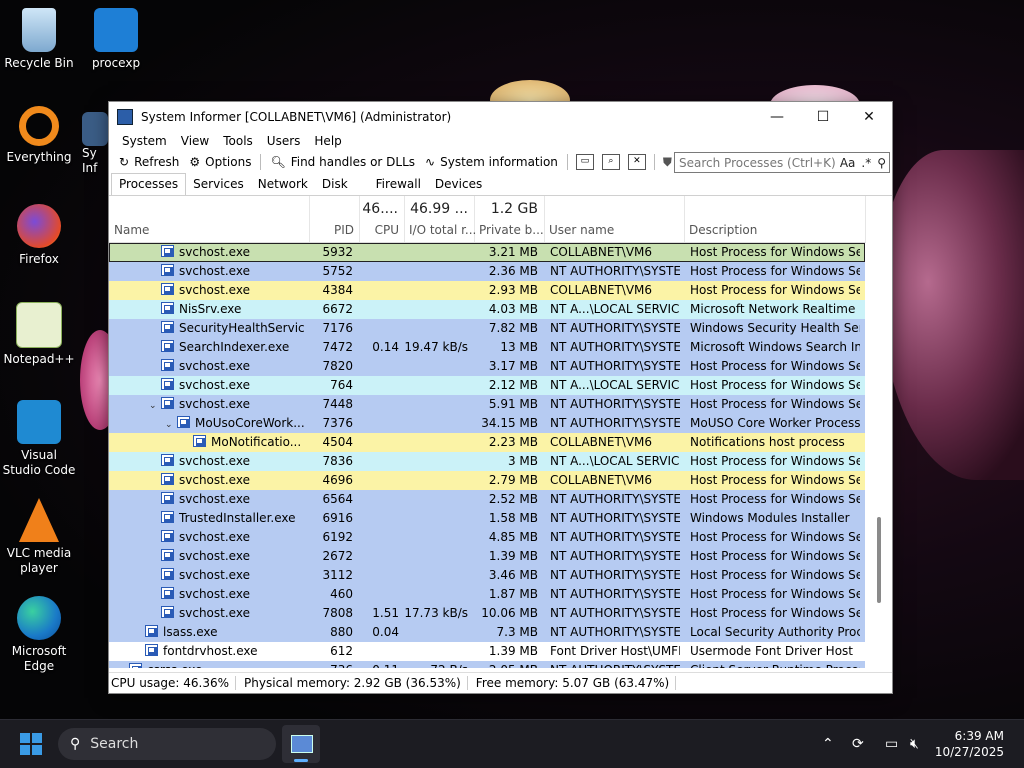 The width and height of the screenshot is (1024, 768). Describe the element at coordinates (39, 334) in the screenshot. I see `desktop-icon-notepadpp: Notepad++` at that location.